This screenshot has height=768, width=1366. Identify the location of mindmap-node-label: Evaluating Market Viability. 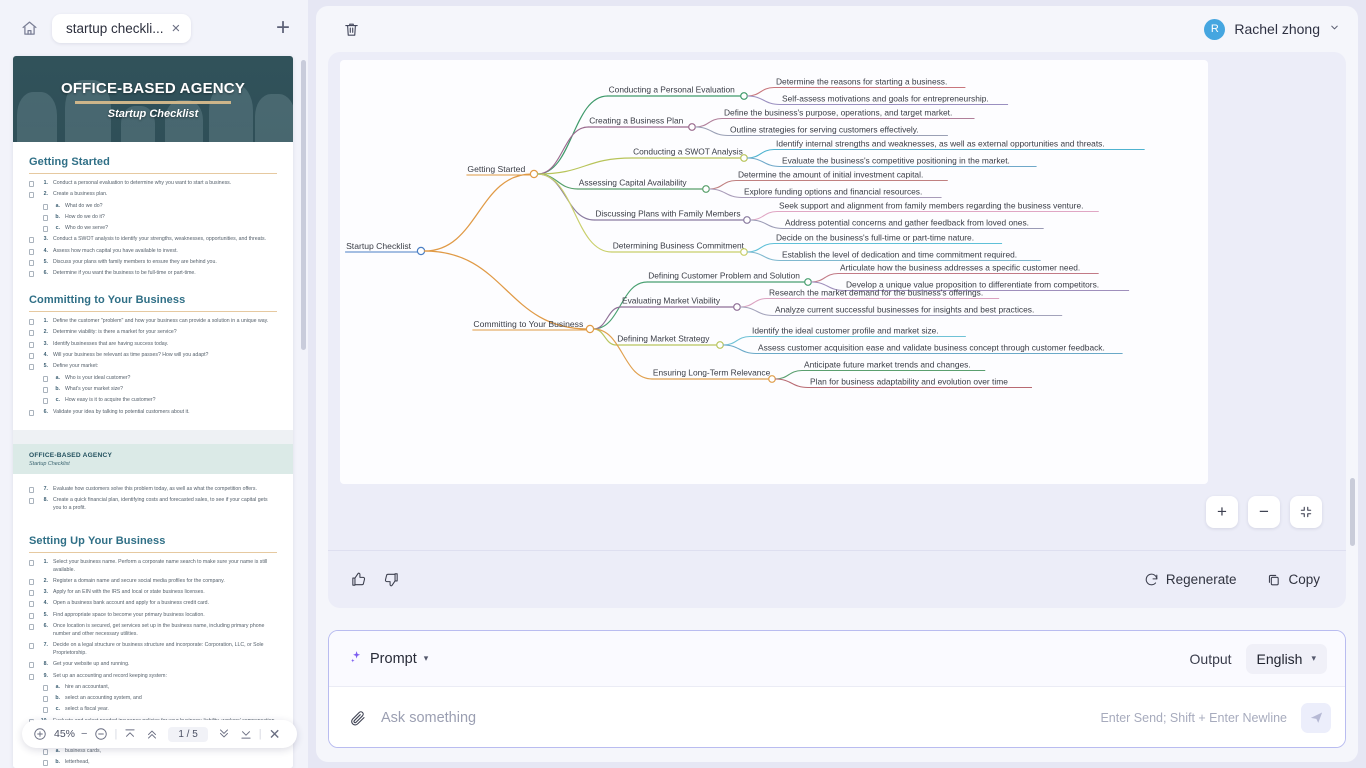
(671, 301).